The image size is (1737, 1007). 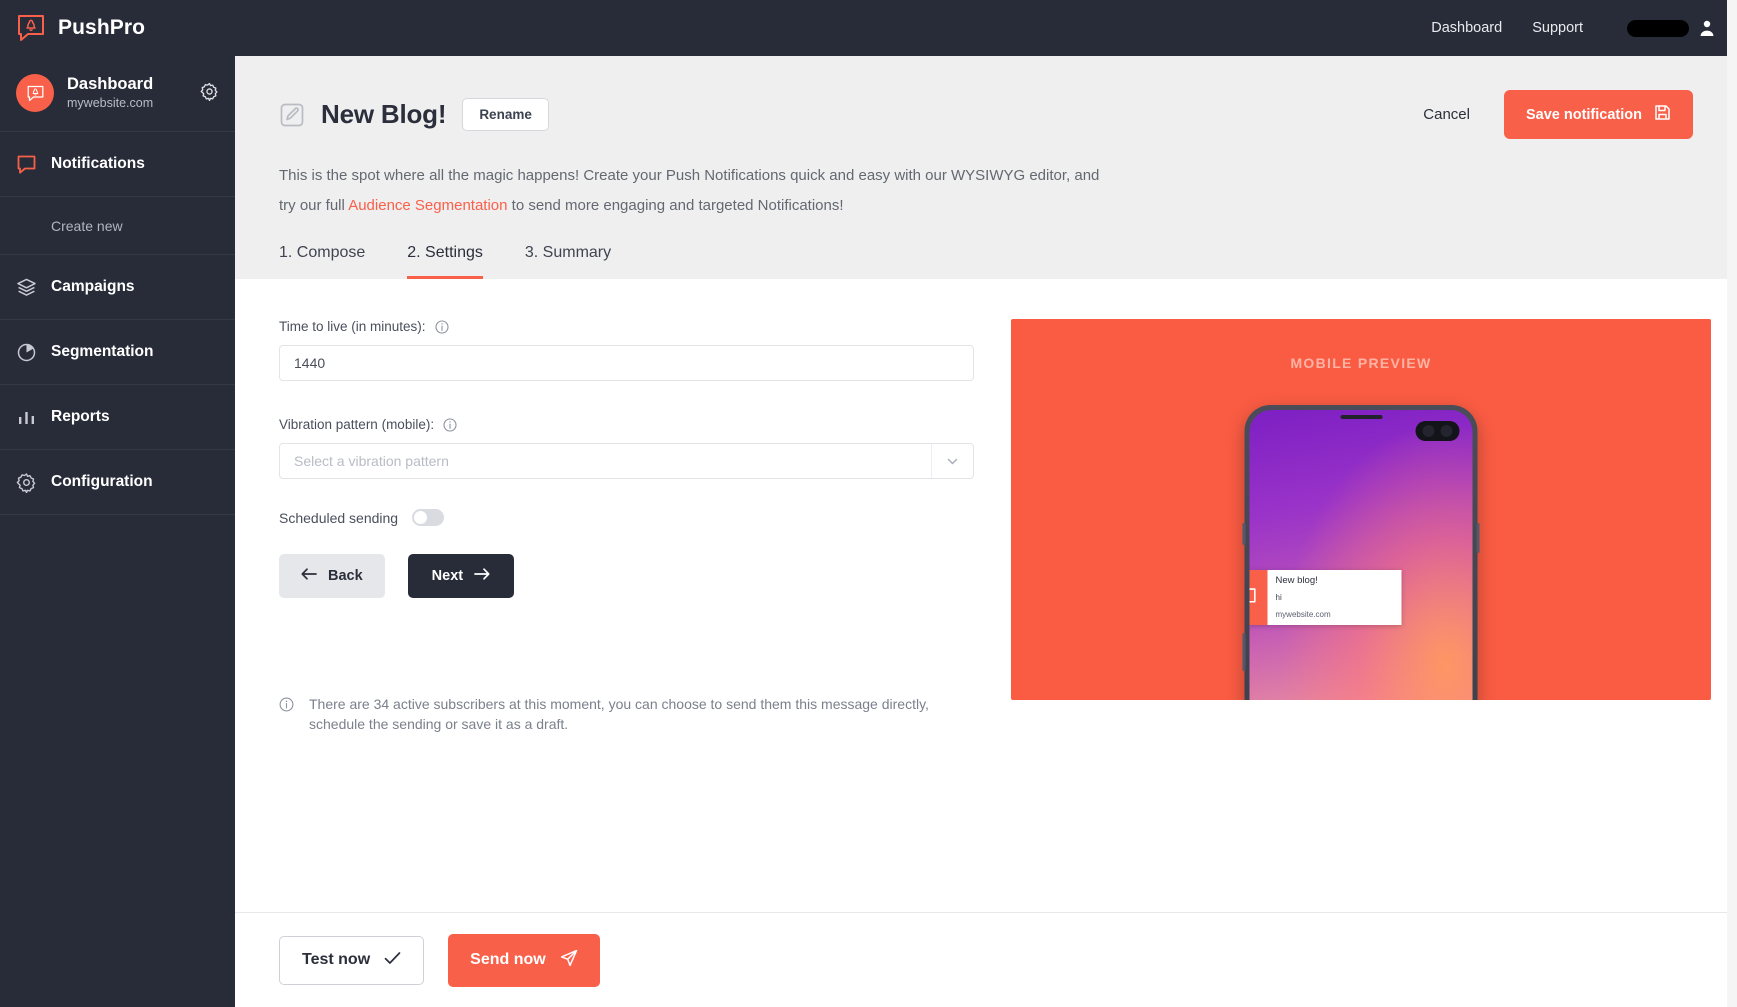 I want to click on user-menu, so click(x=1671, y=28).